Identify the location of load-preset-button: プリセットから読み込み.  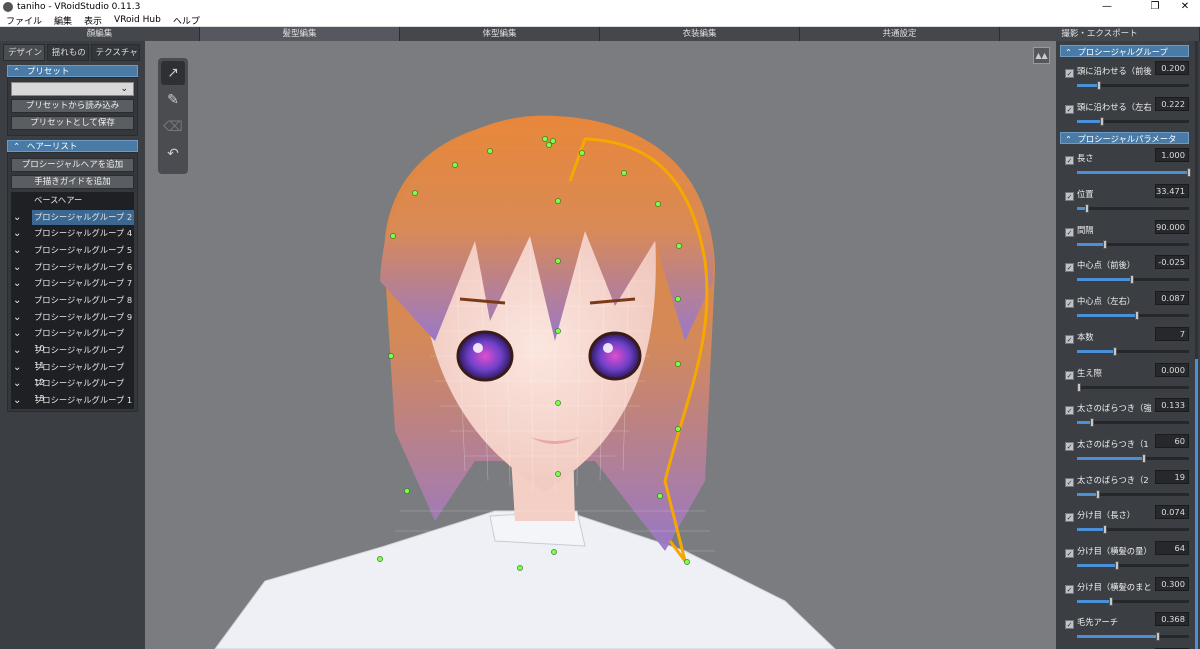
(72, 106).